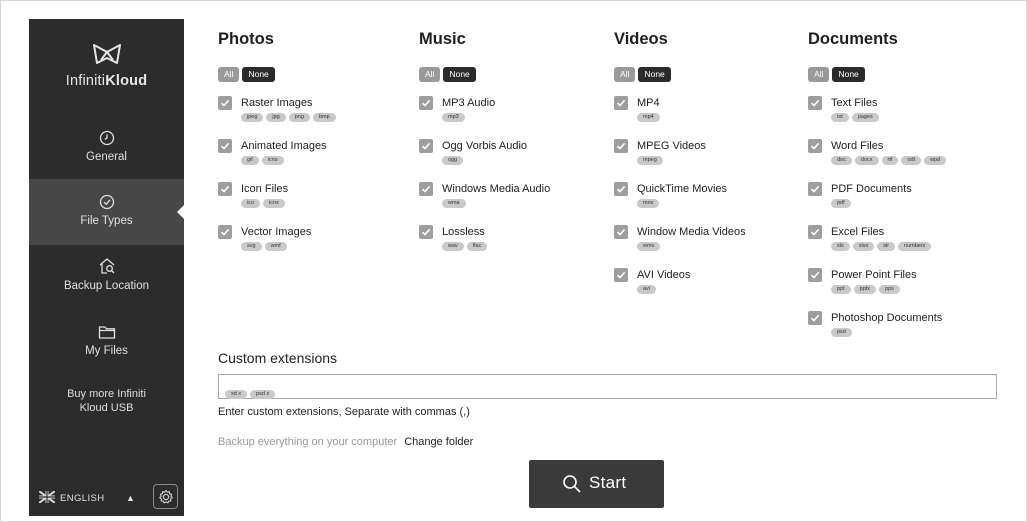 This screenshot has width=1027, height=522. I want to click on file-type-label: MP3 Audio, so click(469, 103).